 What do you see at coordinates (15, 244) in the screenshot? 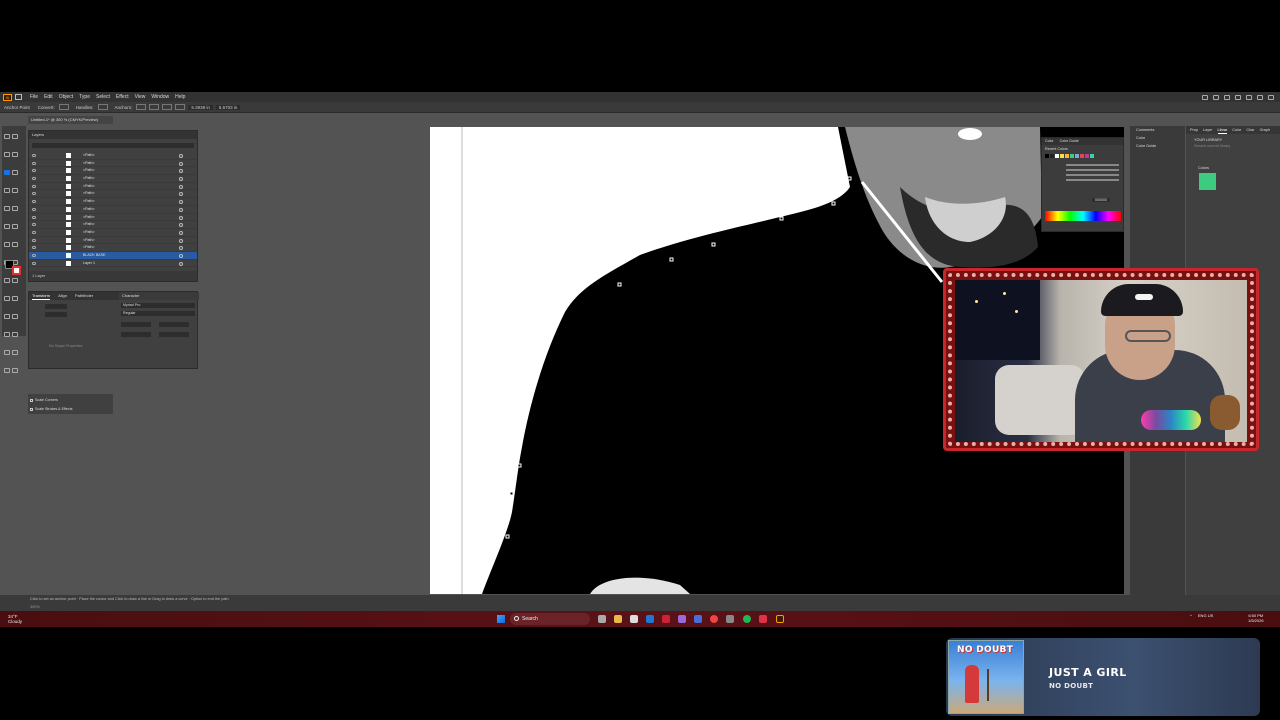
I see `scale-tool-icon` at bounding box center [15, 244].